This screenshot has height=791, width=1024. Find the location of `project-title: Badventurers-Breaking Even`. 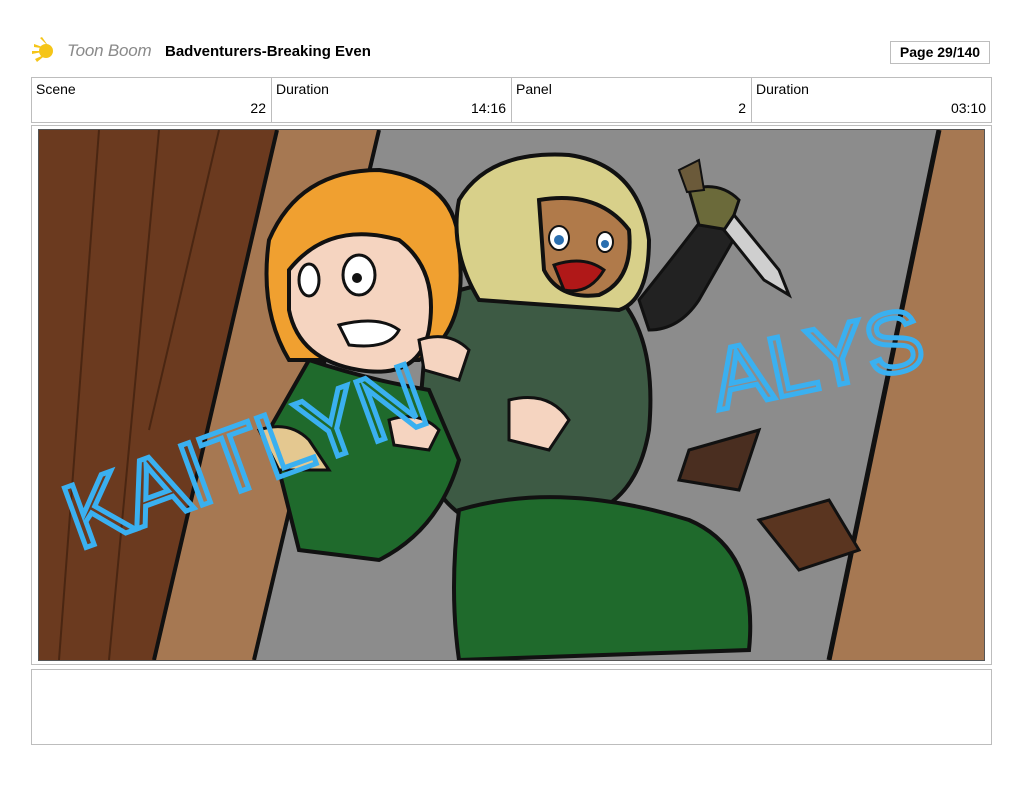

project-title: Badventurers-Breaking Even is located at coordinates (268, 51).